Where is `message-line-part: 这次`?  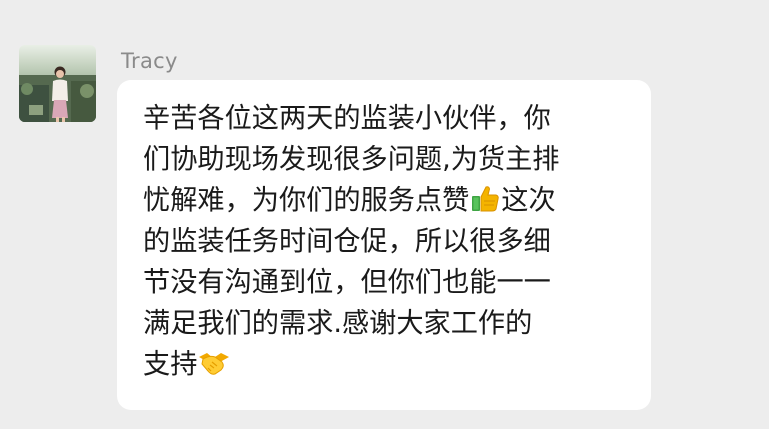 message-line-part: 这次 is located at coordinates (528, 200).